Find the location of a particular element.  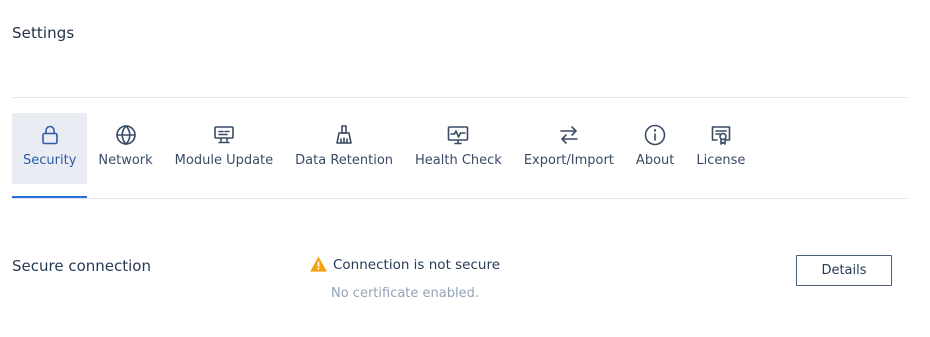

page-title: Settings is located at coordinates (43, 33).